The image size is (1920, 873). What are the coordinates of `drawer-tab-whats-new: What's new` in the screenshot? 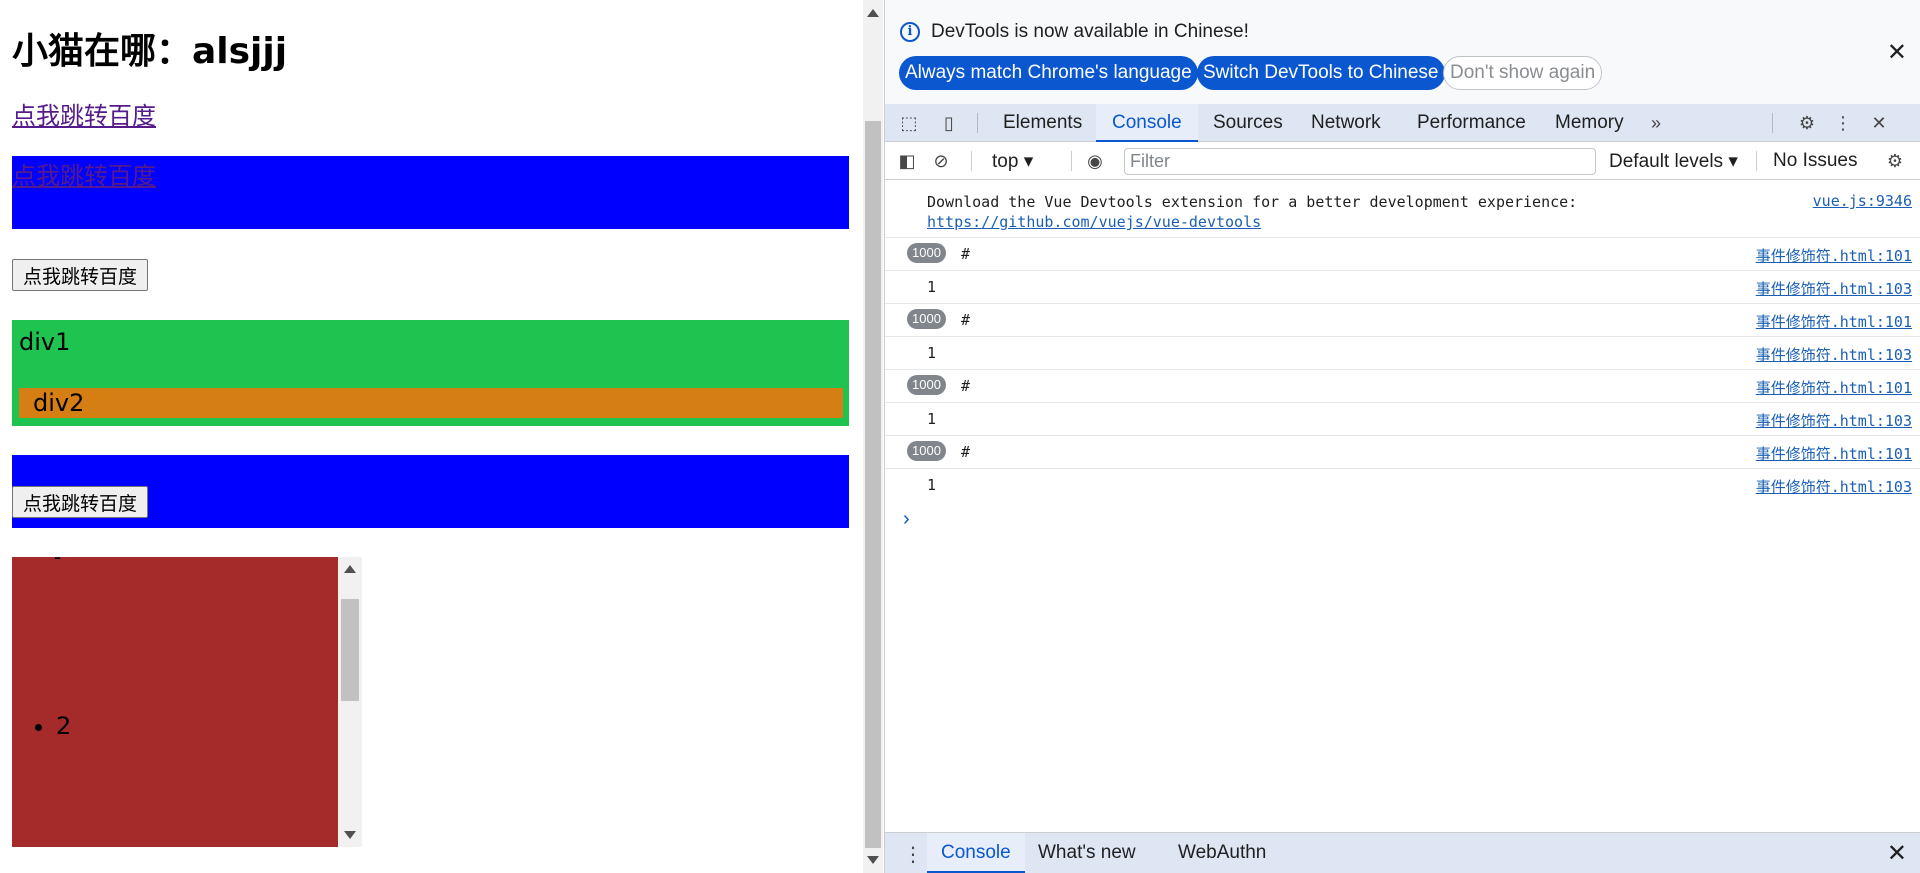 It's located at (1087, 853).